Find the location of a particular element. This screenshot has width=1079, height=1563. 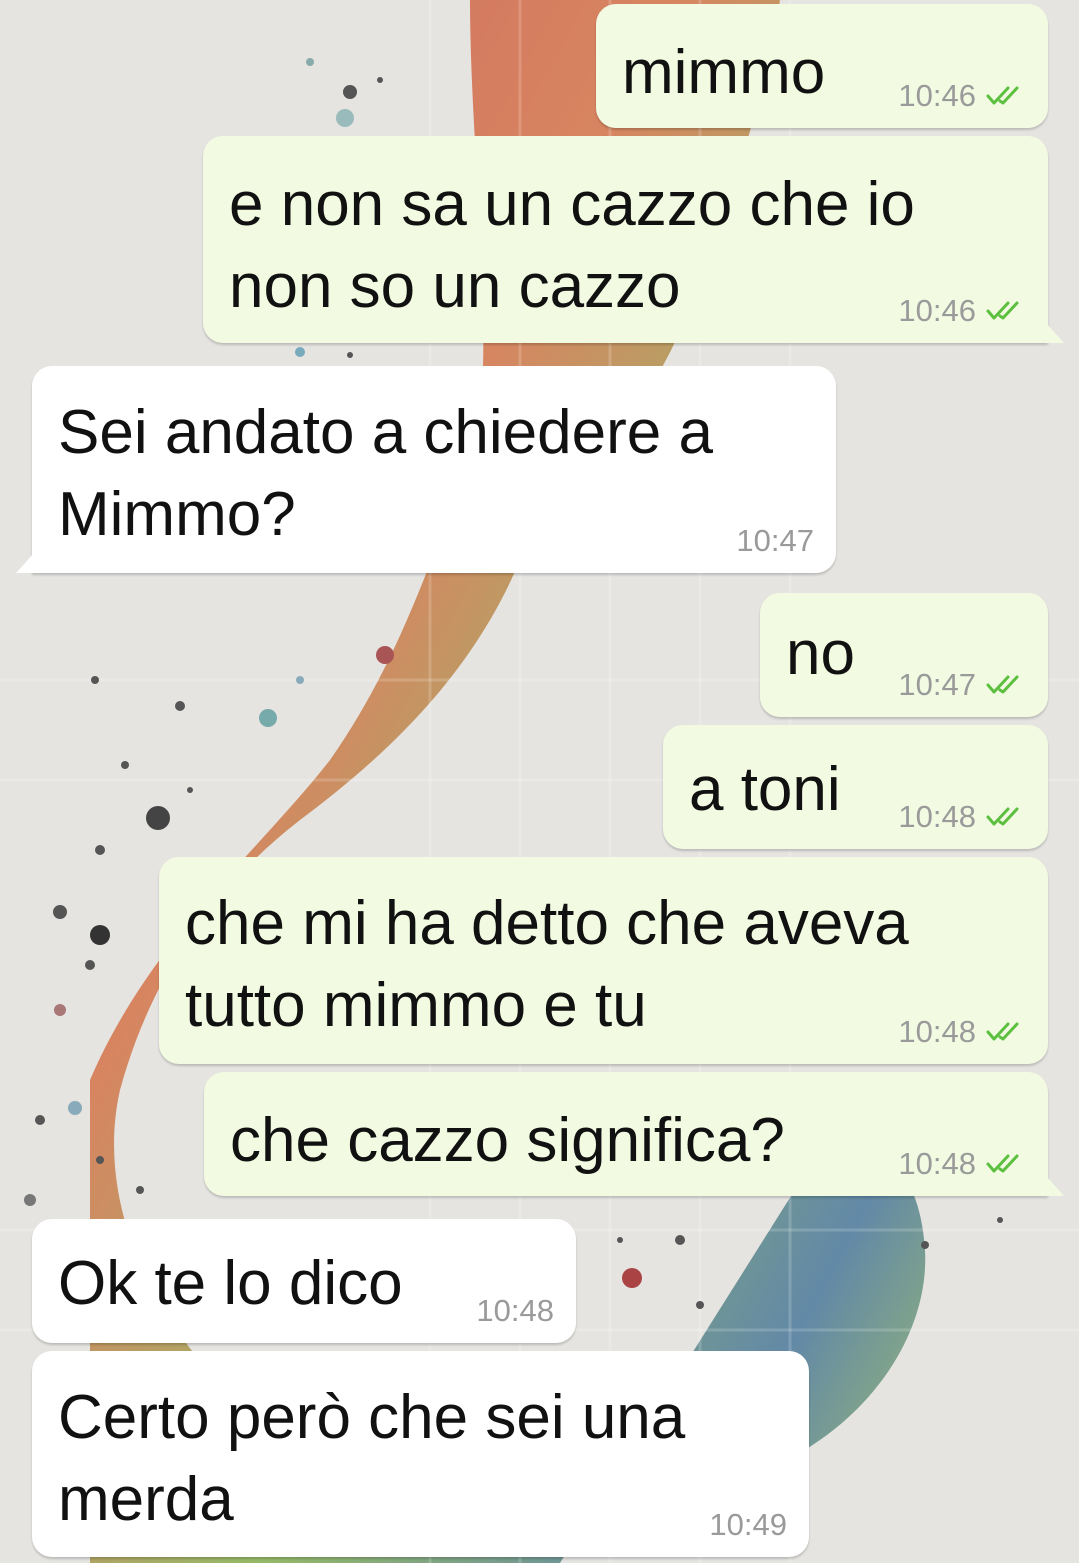

message-time: 10:49 is located at coordinates (748, 1524).